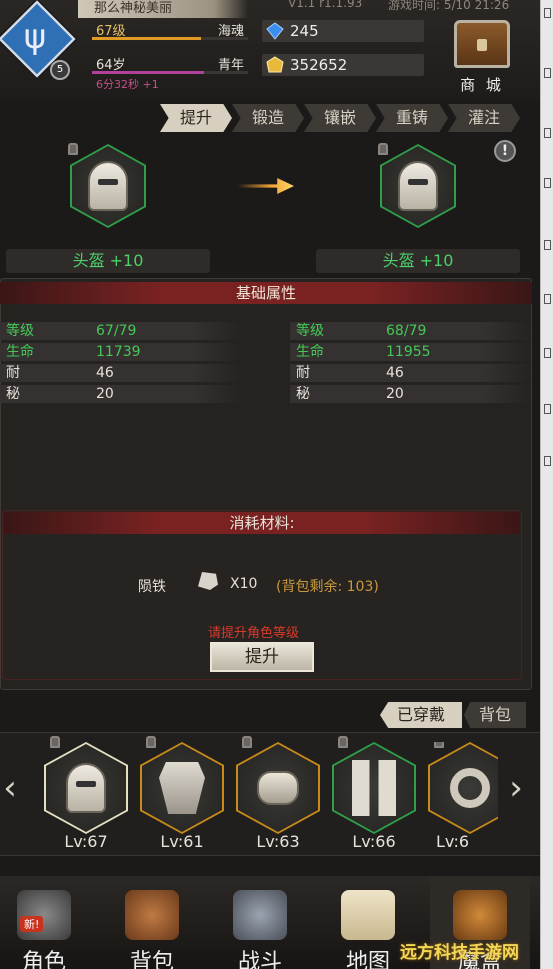  What do you see at coordinates (86, 841) in the screenshot?
I see `item-level: Lv:67` at bounding box center [86, 841].